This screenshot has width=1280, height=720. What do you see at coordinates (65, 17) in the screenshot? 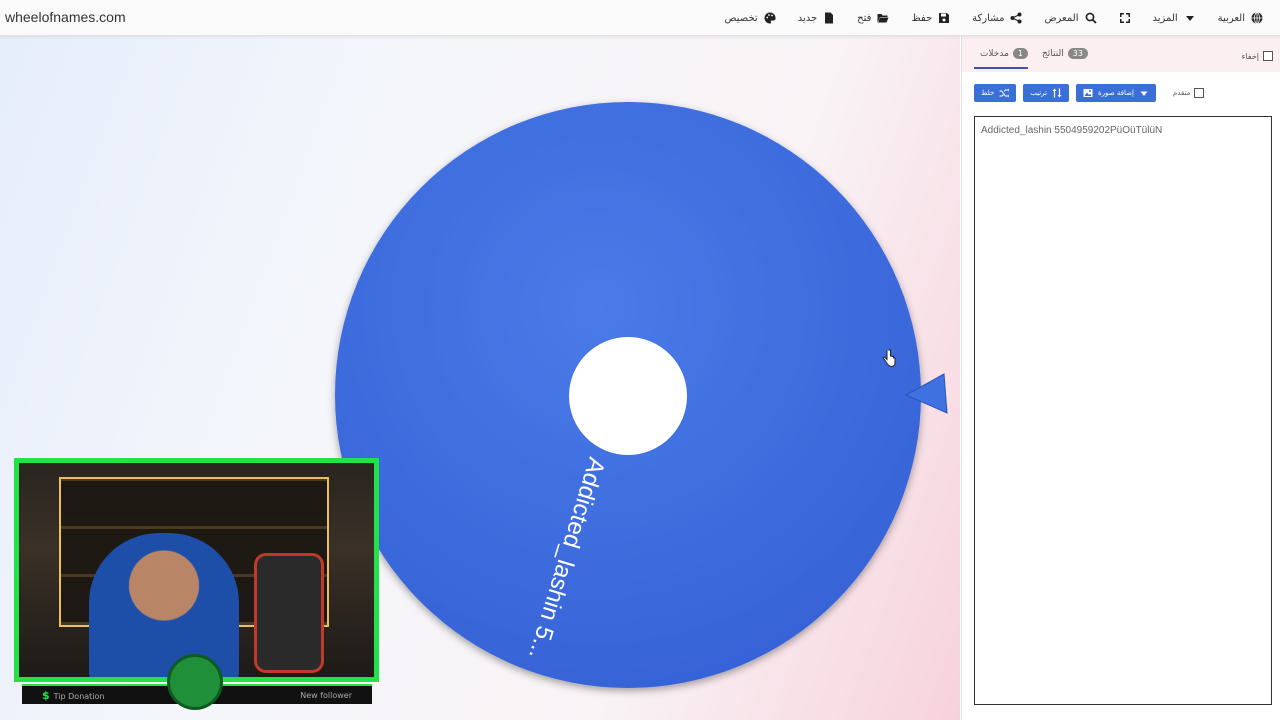
I see `site-title: wheelofnames.com` at bounding box center [65, 17].